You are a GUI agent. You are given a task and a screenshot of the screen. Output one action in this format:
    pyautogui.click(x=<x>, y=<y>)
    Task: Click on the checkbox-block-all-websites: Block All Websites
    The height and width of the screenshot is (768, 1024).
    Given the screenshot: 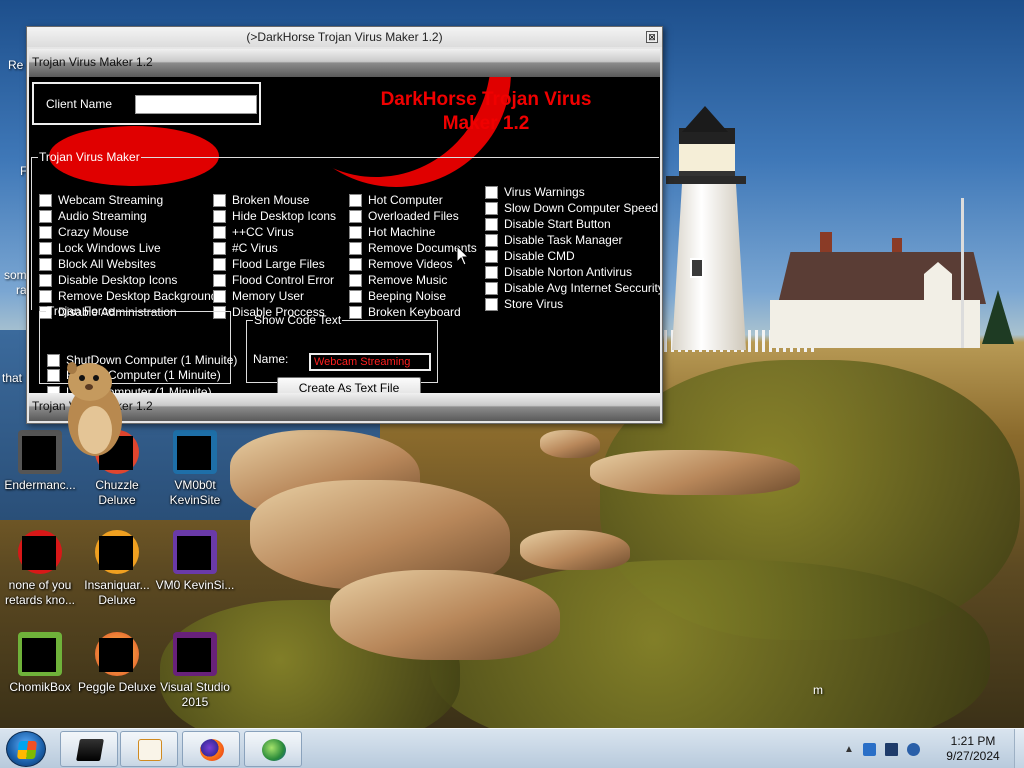 What is the action you would take?
    pyautogui.click(x=97, y=264)
    